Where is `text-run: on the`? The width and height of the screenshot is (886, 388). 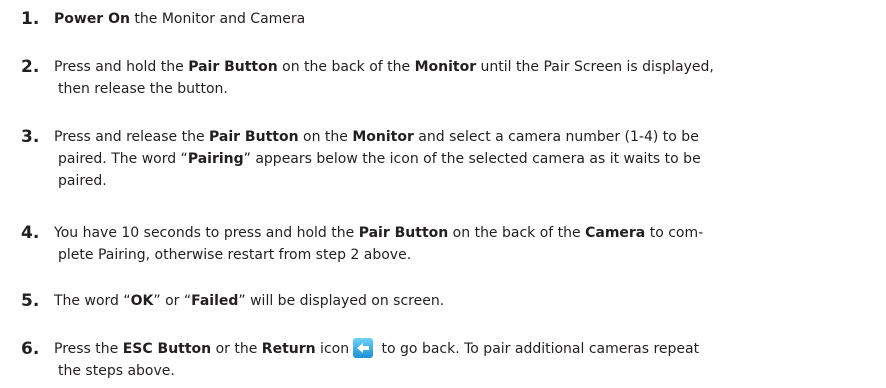
text-run: on the is located at coordinates (325, 137).